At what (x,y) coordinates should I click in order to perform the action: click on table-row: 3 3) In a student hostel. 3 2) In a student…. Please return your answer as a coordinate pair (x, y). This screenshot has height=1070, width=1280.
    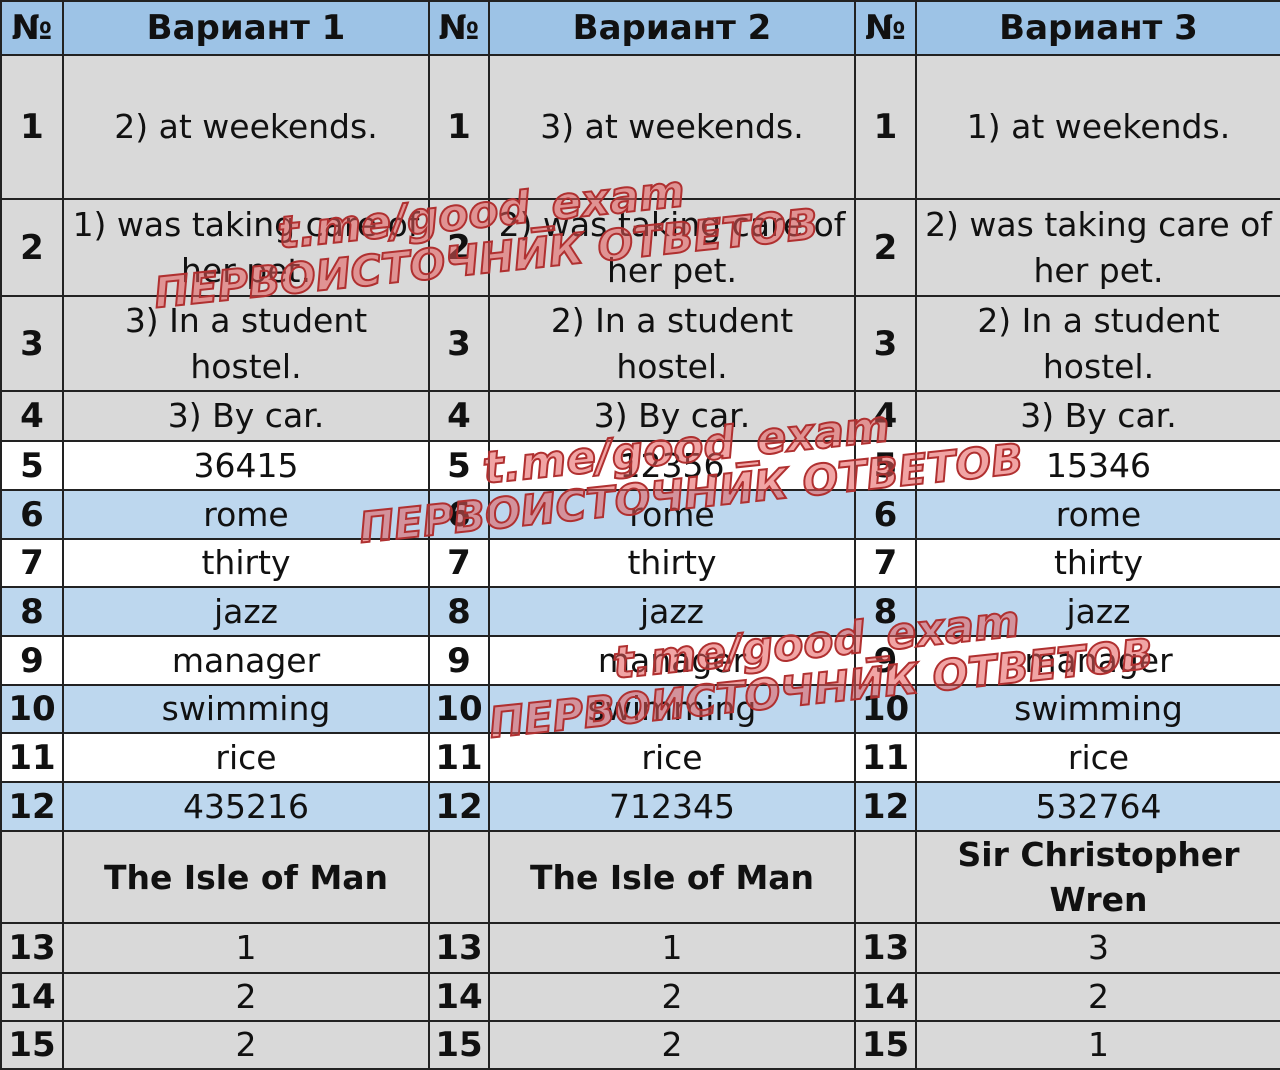
    Looking at the image, I should click on (640, 343).